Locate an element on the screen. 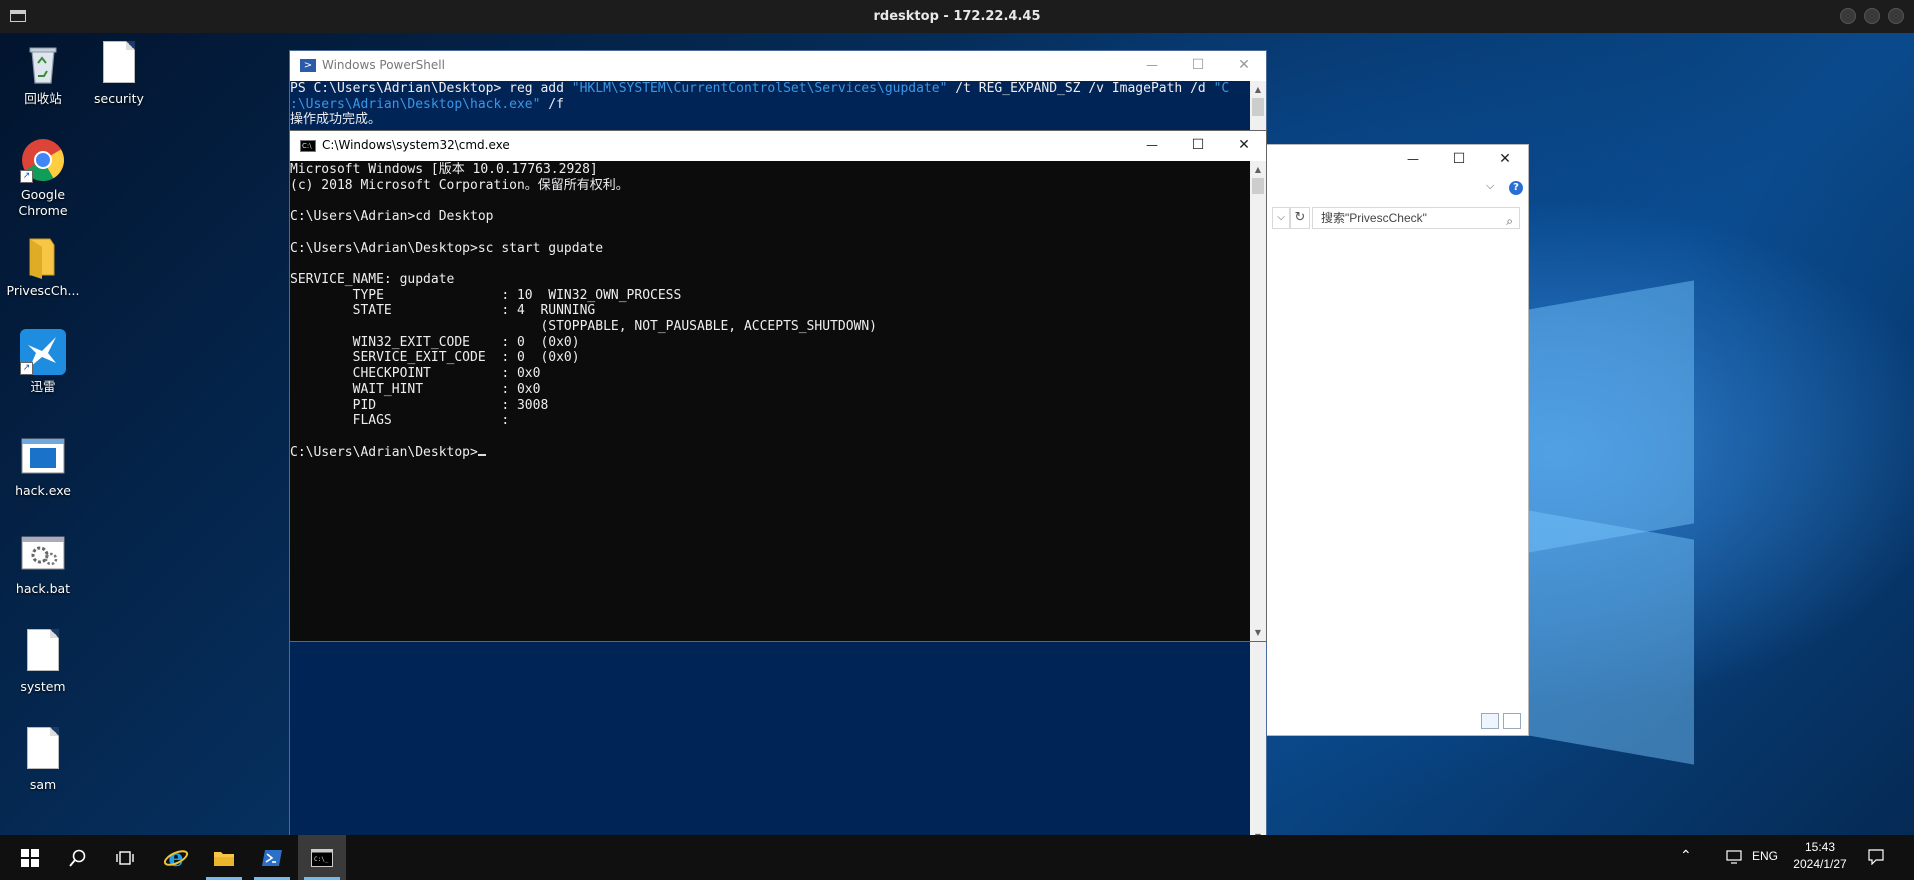  cmd-icon: C:\_ is located at coordinates (322, 857).